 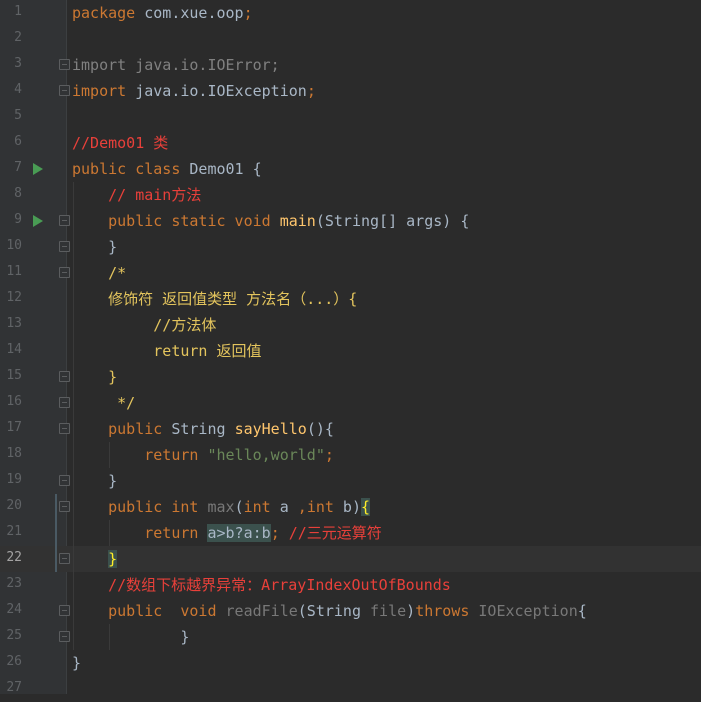 I want to click on code-line: 23 //数组下标越界异常：ArrayIndexOutOfBounds, so click(x=350, y=585).